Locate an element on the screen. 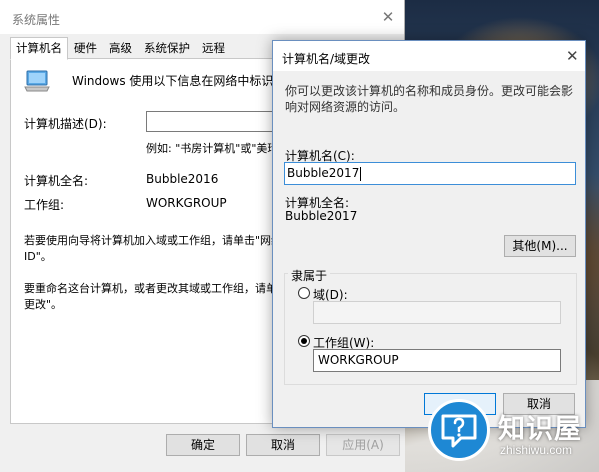 The image size is (599, 472). tab-strip: 计算机名 硬件 高级 系统保护 远程 is located at coordinates (120, 48).